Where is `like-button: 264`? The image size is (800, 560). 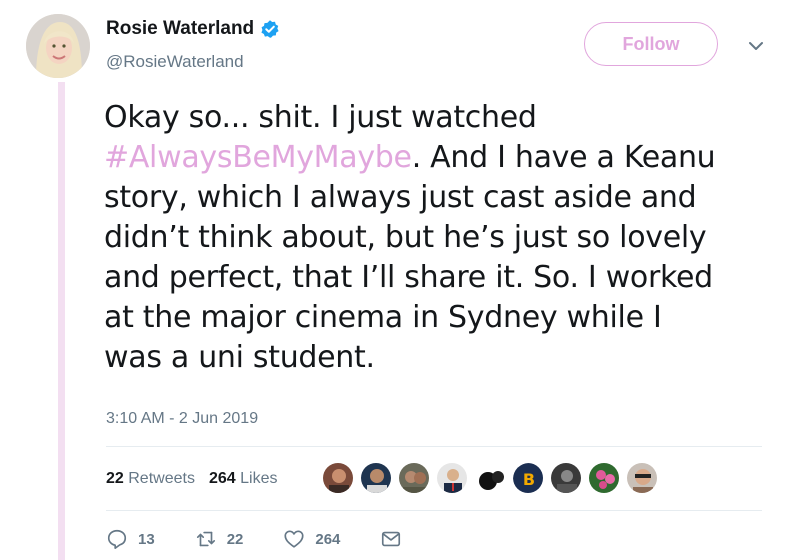 like-button: 264 is located at coordinates (311, 539).